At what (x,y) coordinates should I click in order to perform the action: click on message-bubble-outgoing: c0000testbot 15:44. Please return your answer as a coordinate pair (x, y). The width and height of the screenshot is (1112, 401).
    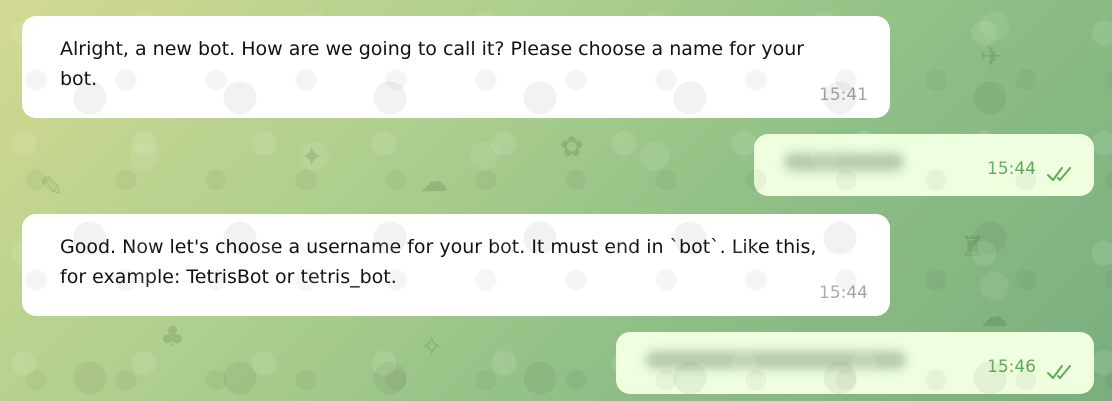
    Looking at the image, I should click on (924, 165).